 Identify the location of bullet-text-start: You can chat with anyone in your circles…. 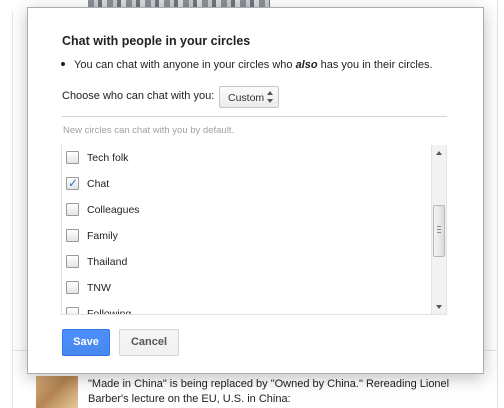
(185, 65).